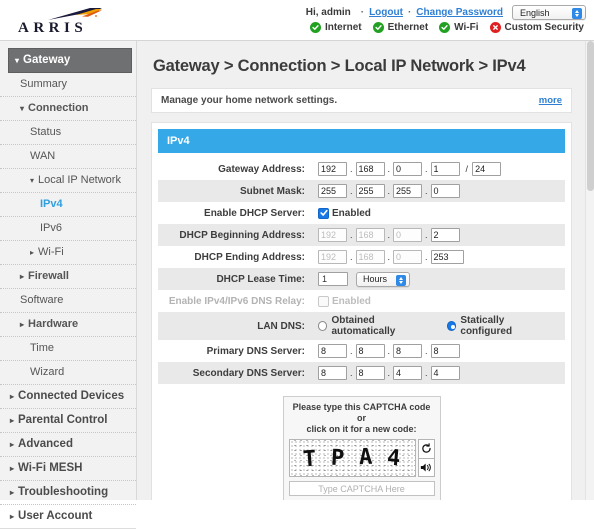  I want to click on change-password-link: Change Password, so click(459, 12).